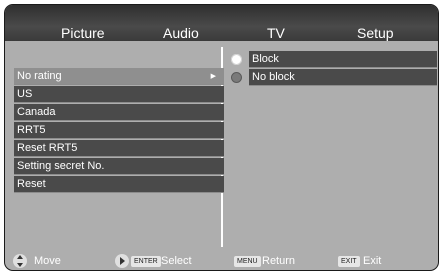  Describe the element at coordinates (47, 148) in the screenshot. I see `menu-item-label: Reset RRT5` at that location.